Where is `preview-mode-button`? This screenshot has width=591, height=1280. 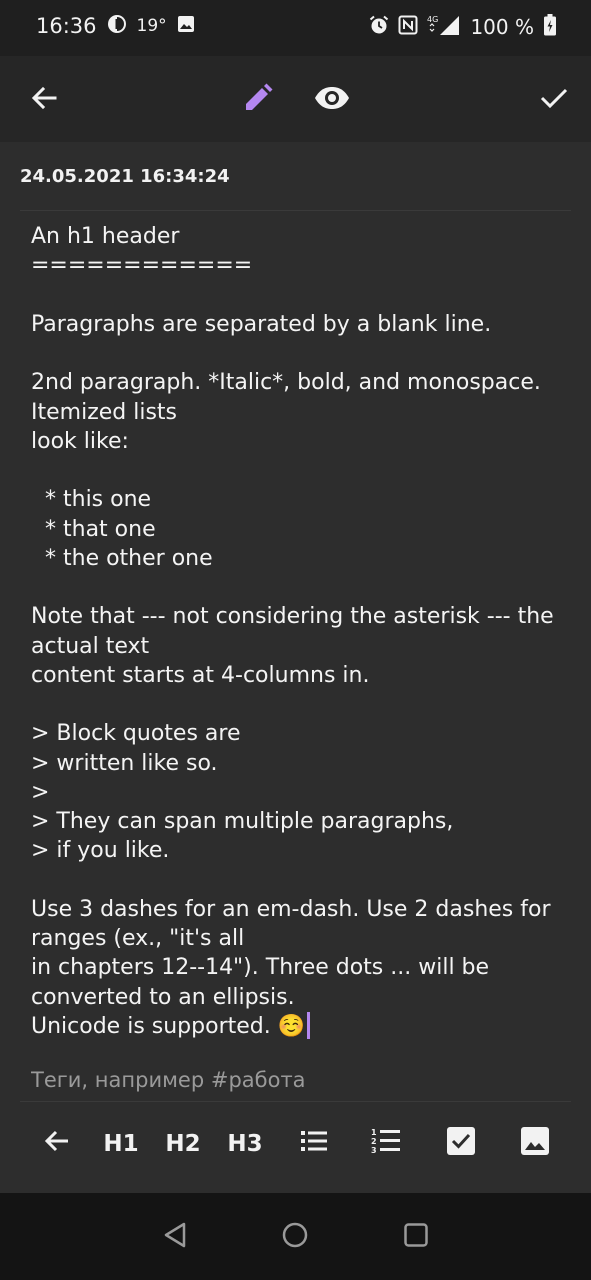 preview-mode-button is located at coordinates (332, 100).